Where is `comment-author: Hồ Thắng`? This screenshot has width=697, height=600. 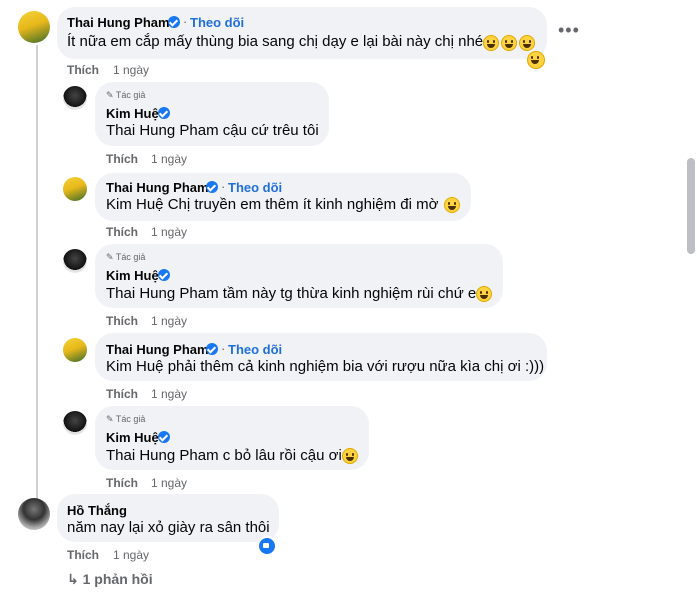
comment-author: Hồ Thắng is located at coordinates (97, 510).